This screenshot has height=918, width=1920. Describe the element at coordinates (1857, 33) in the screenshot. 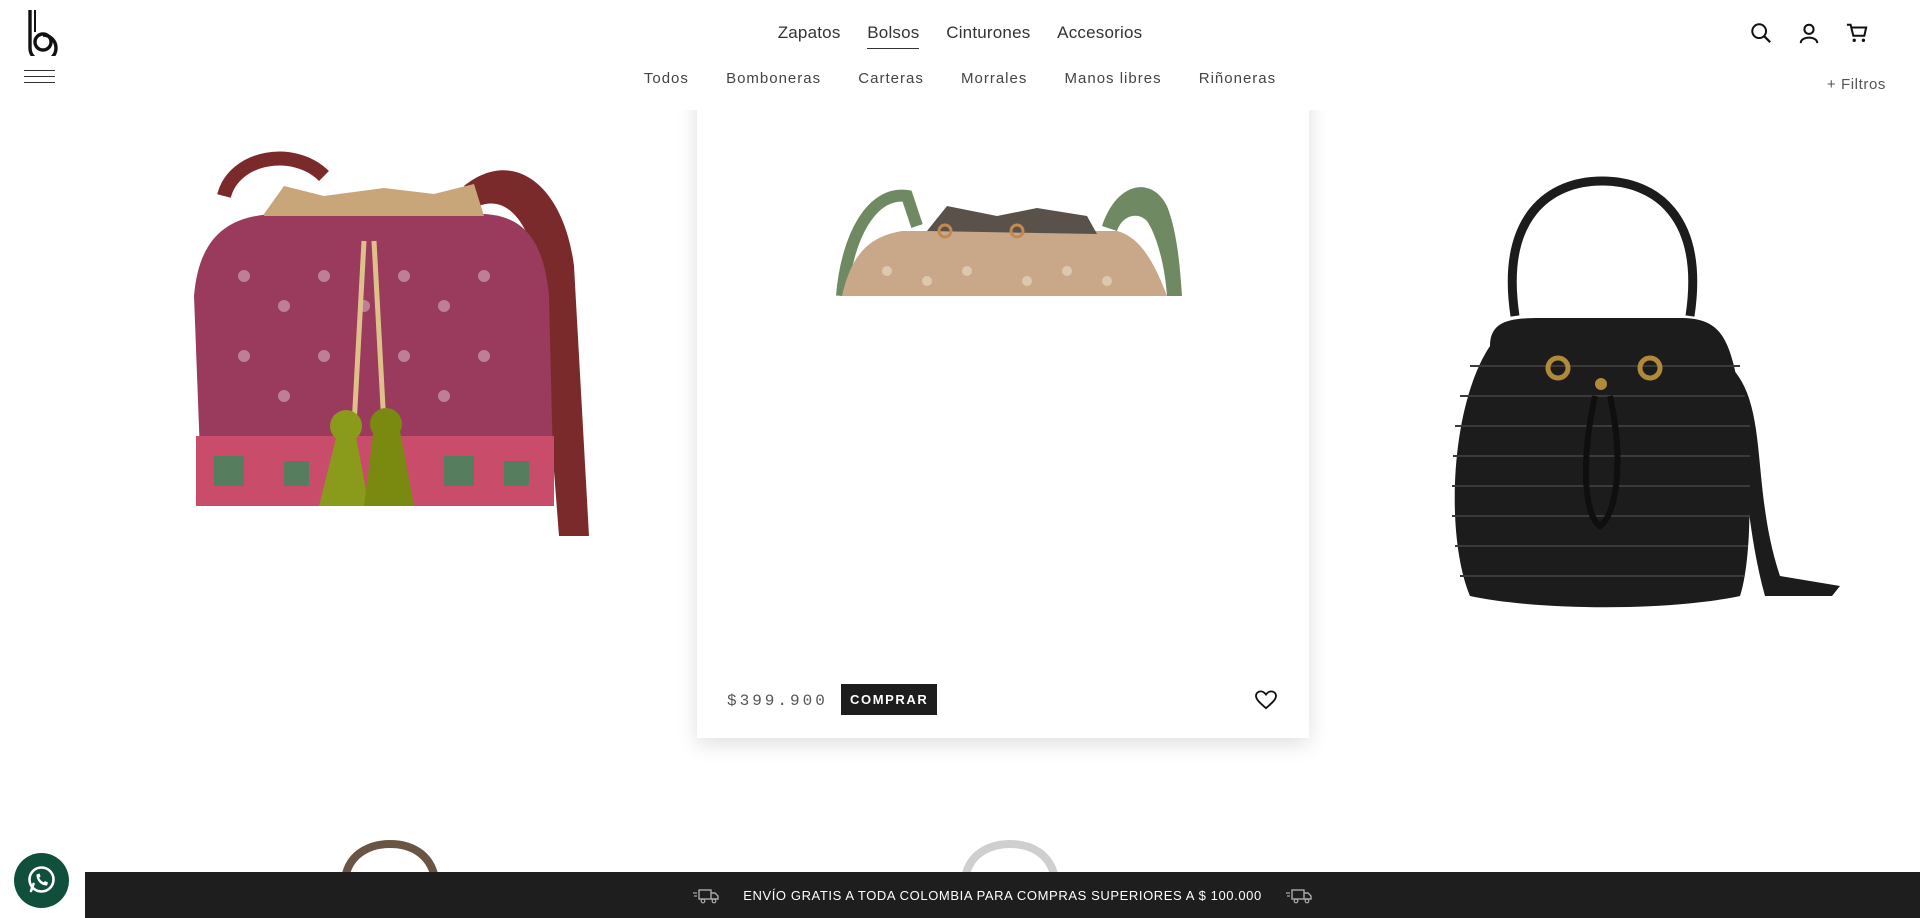

I see `cart-icon` at that location.